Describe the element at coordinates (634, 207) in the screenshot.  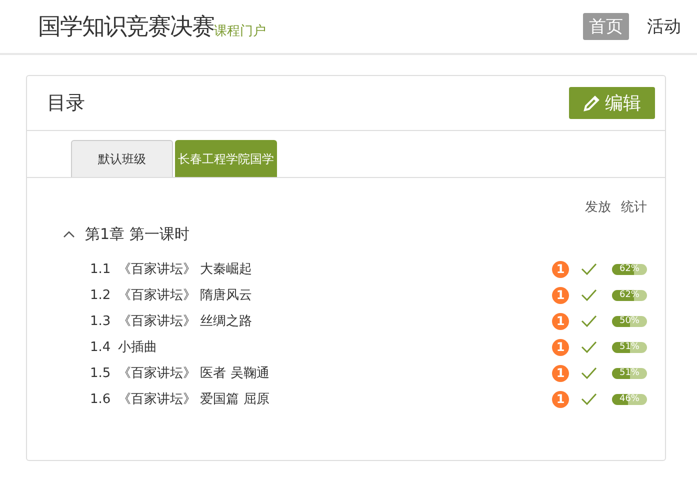
I see `column-header: 统计` at that location.